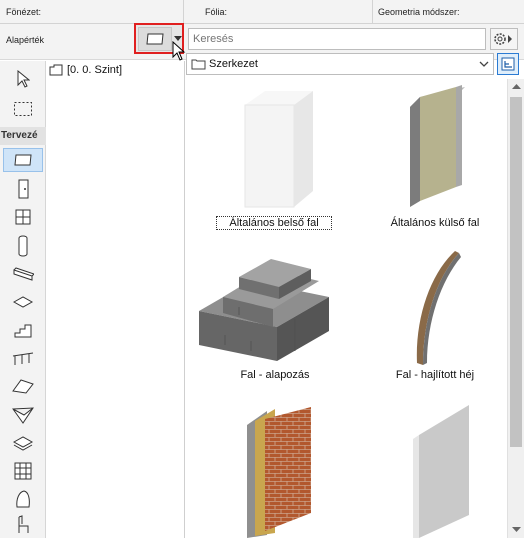 The width and height of the screenshot is (524, 538). Describe the element at coordinates (95, 70) in the screenshot. I see `tree-item-label: [0. 0. Szint]` at that location.